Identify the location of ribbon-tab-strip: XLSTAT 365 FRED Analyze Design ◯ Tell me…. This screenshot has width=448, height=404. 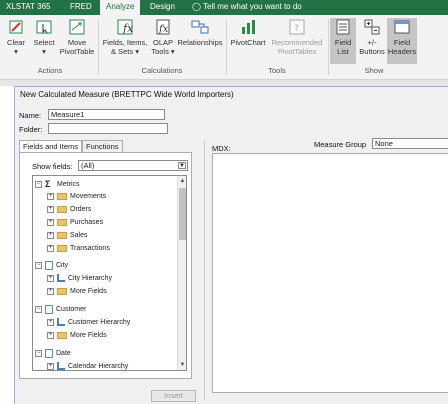
(224, 7).